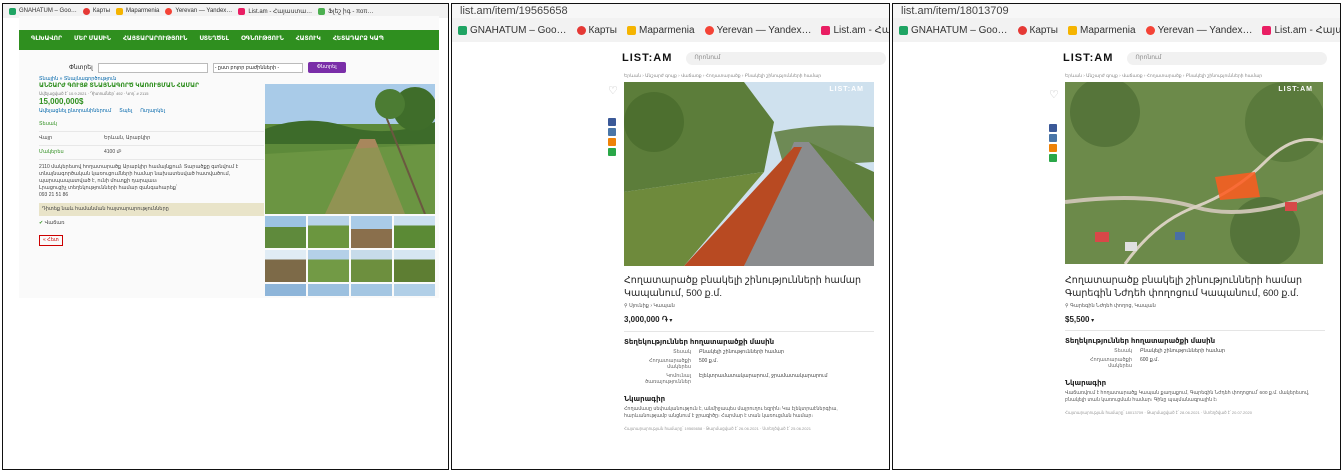 The width and height of the screenshot is (1344, 472). I want to click on listing-price: 3,000,000 ֏ ▾, so click(749, 320).